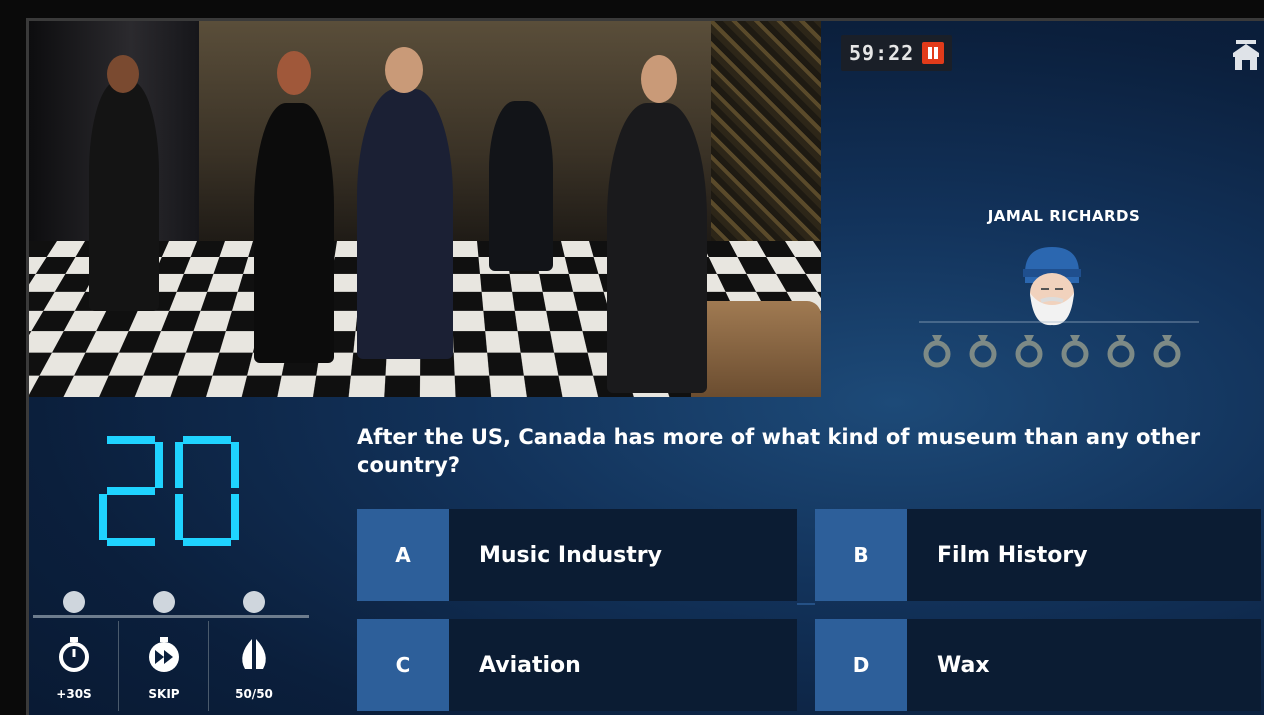 The height and width of the screenshot is (715, 1264). What do you see at coordinates (623, 665) in the screenshot?
I see `answer-text: Aviation` at bounding box center [623, 665].